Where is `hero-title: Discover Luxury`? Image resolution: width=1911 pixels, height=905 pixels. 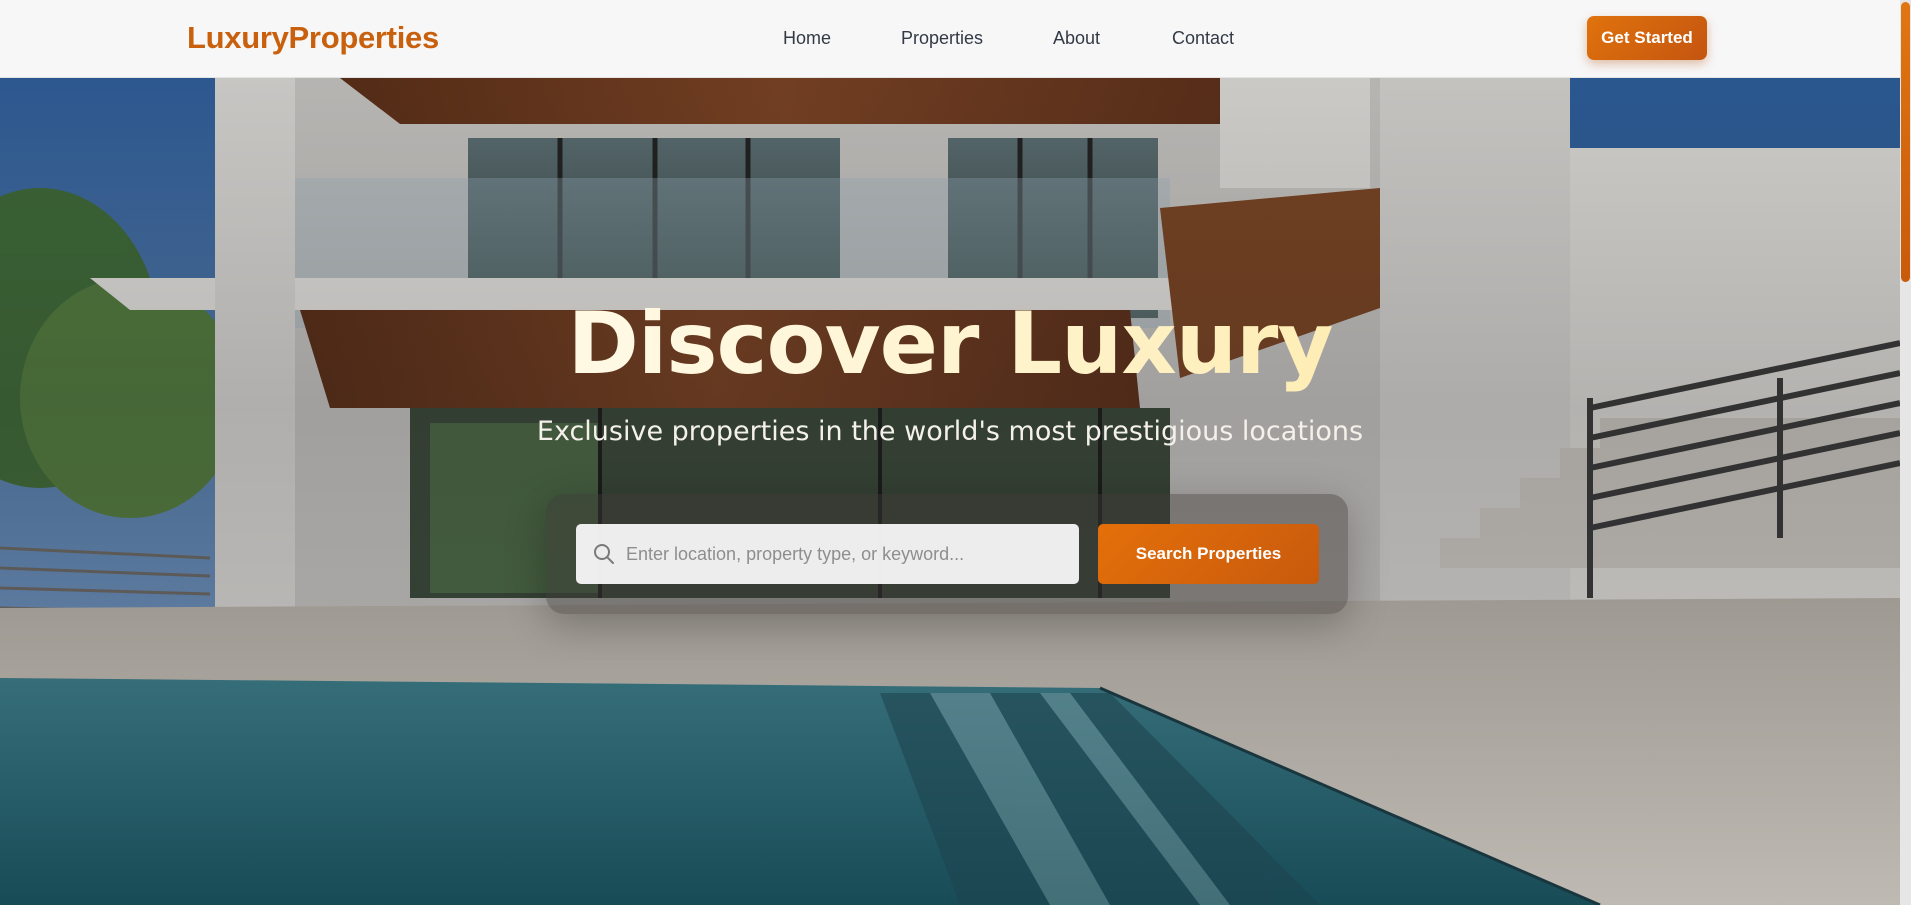
hero-title: Discover Luxury is located at coordinates (950, 344).